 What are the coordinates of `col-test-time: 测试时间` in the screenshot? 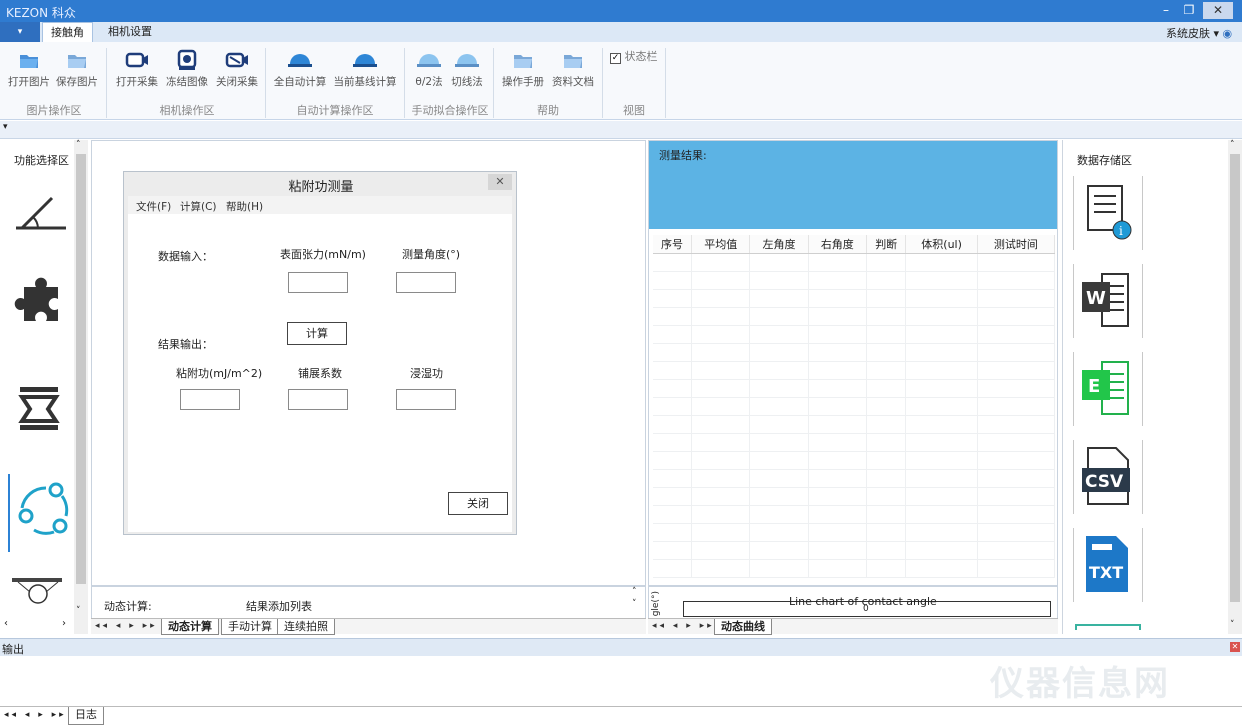 It's located at (1016, 244).